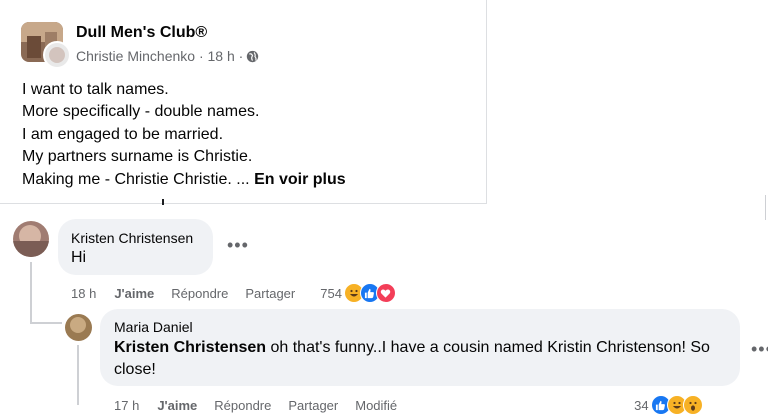 The height and width of the screenshot is (415, 768). Describe the element at coordinates (765, 207) in the screenshot. I see `scroll-edge` at that location.